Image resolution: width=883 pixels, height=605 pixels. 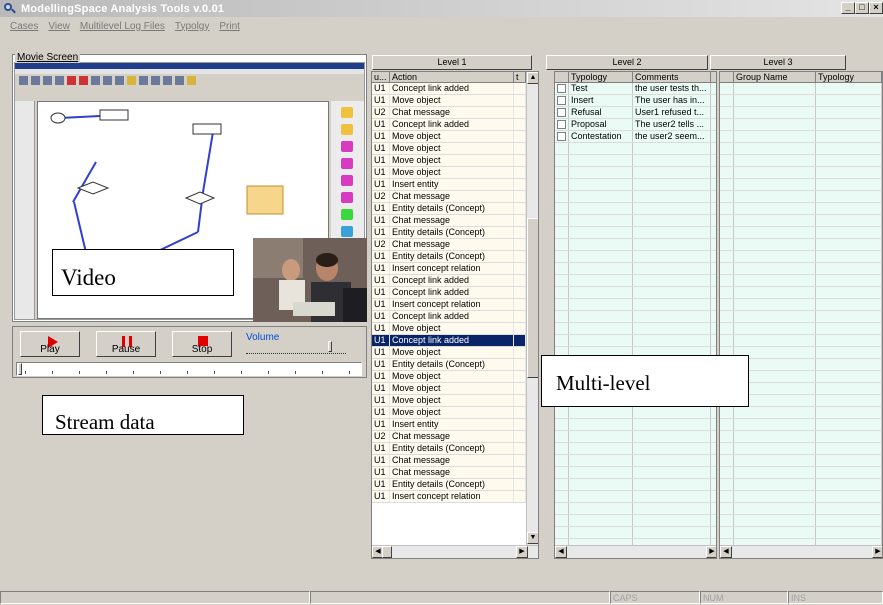 I want to click on tab-level-3: Level 3, so click(x=778, y=62).